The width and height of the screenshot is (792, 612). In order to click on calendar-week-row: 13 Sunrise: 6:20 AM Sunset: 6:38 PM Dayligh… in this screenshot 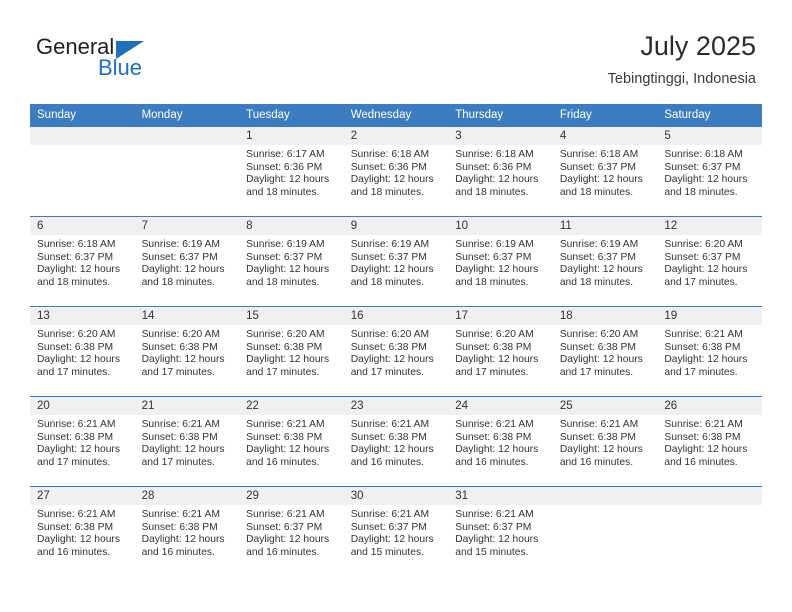, I will do `click(396, 351)`.